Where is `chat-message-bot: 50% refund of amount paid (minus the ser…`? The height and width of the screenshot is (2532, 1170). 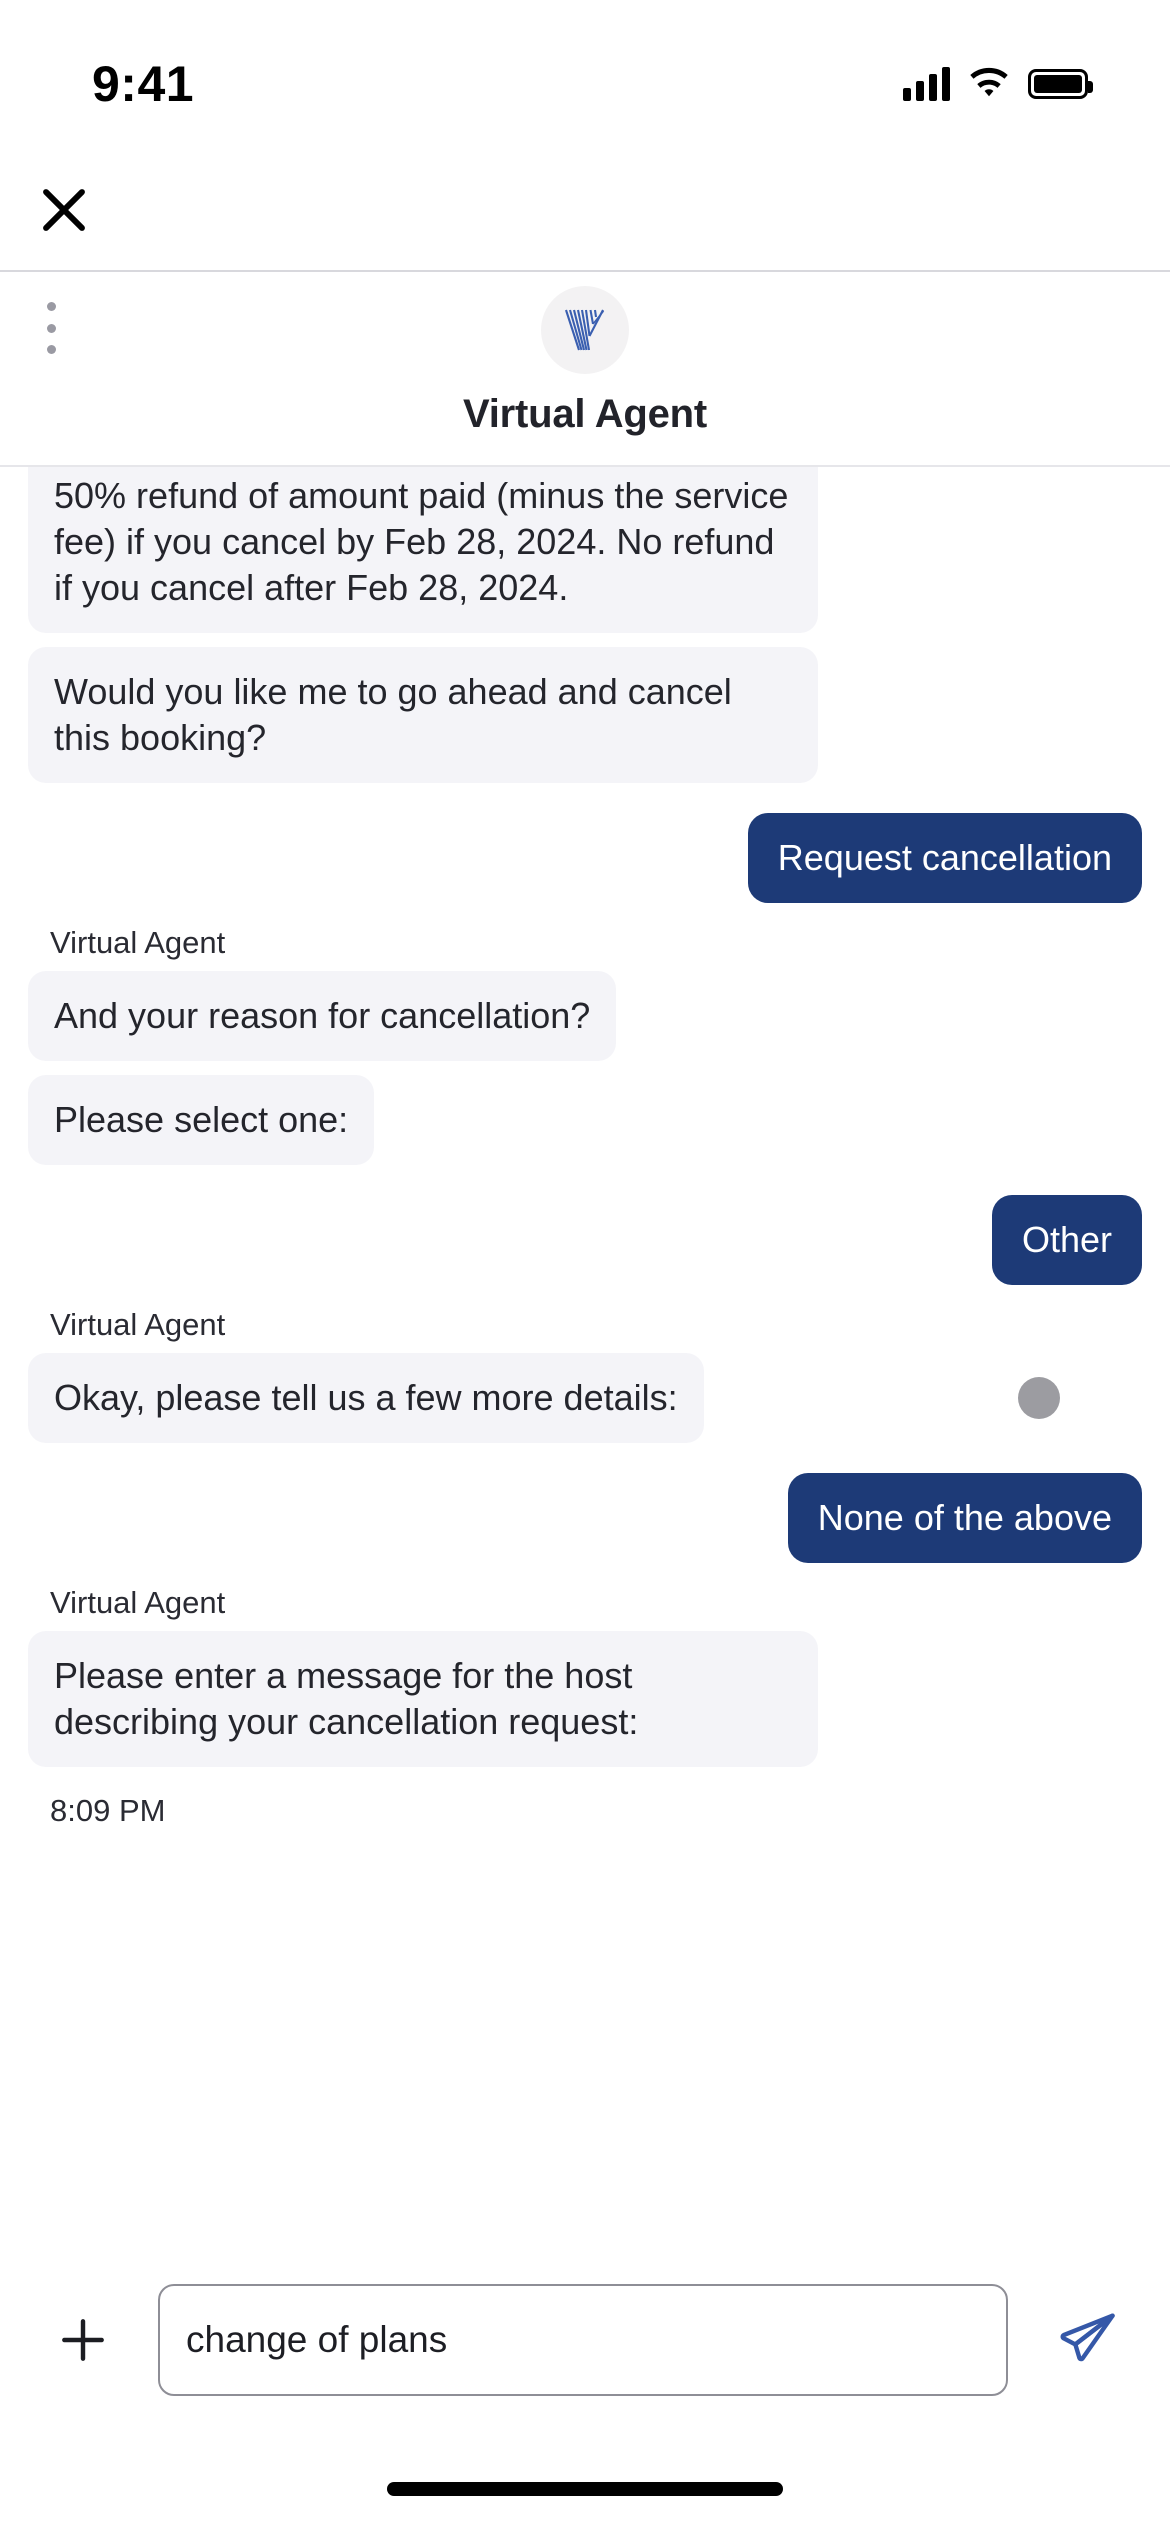
chat-message-bot: 50% refund of amount paid (minus the ser… is located at coordinates (585, 550).